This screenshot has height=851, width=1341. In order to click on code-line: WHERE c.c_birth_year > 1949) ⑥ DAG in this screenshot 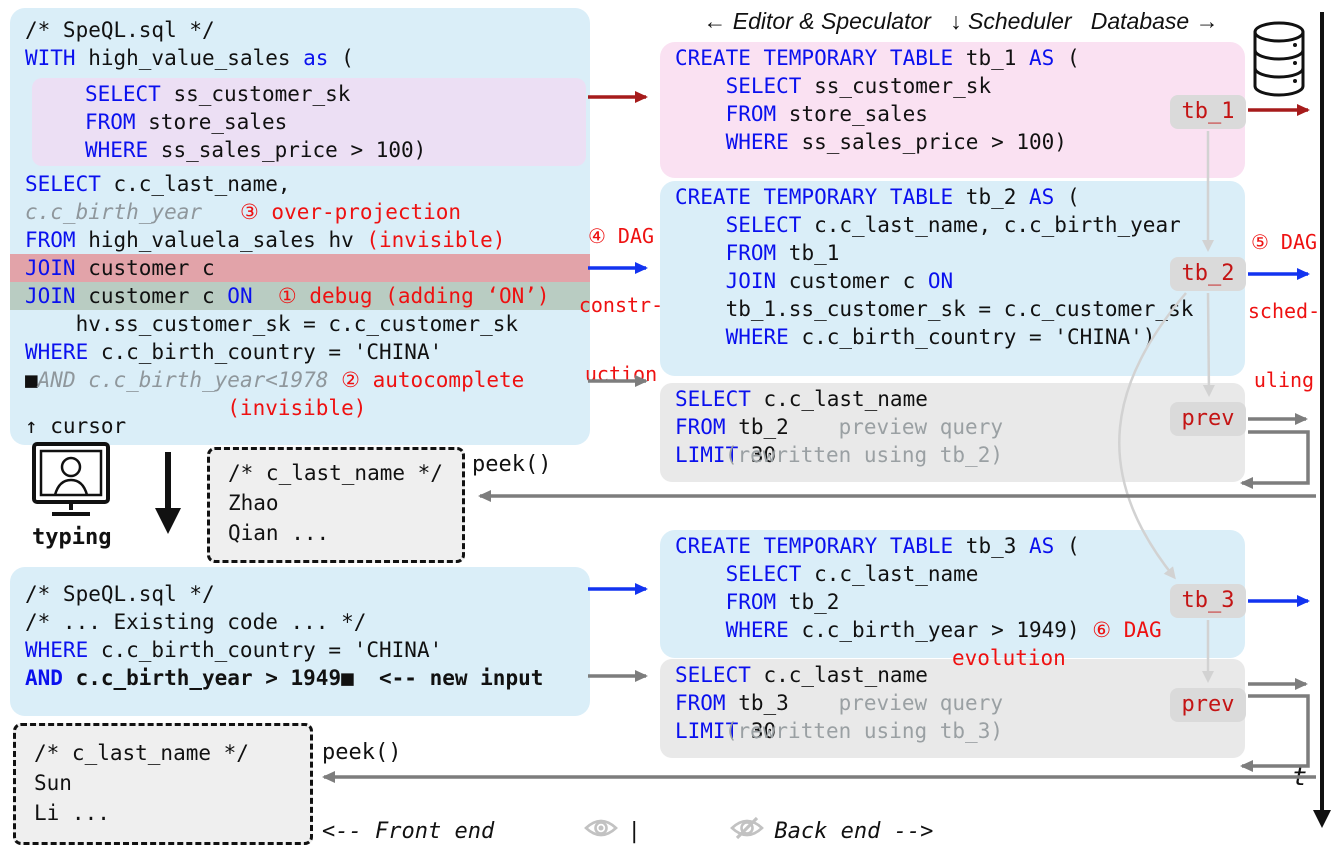, I will do `click(952, 630)`.